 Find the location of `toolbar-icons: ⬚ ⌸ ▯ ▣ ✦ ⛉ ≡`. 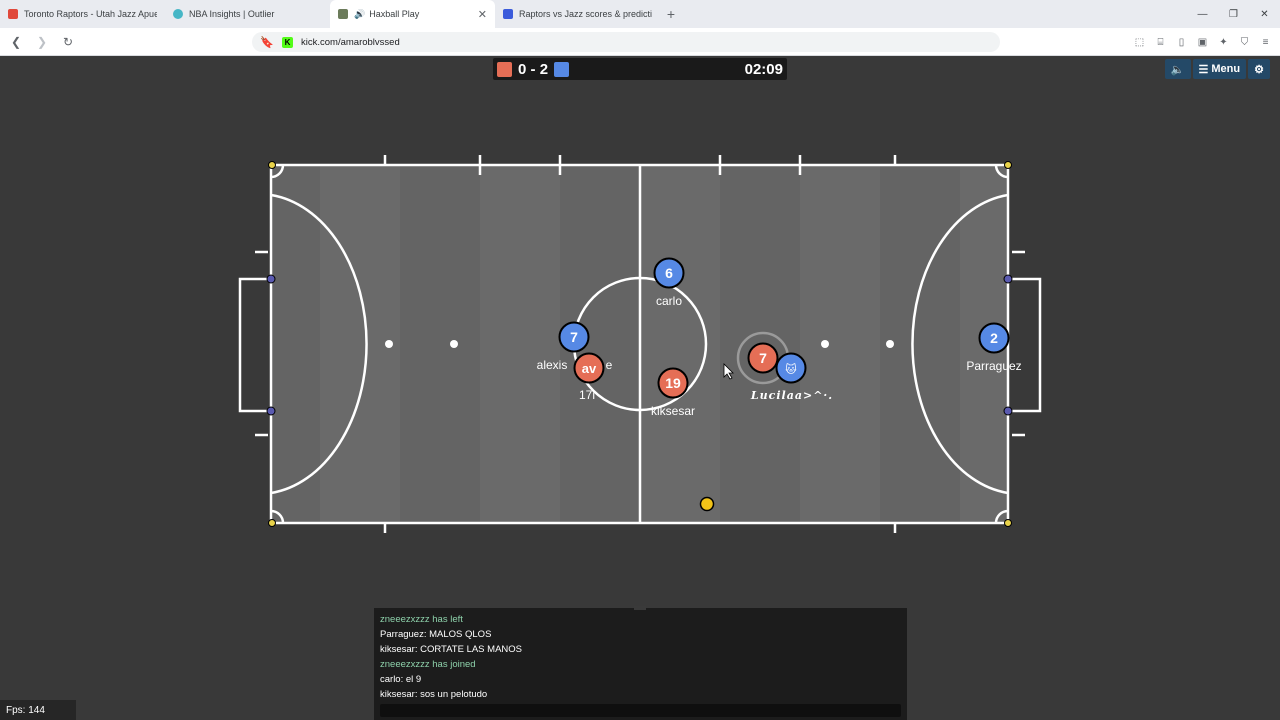

toolbar-icons: ⬚ ⌸ ▯ ▣ ✦ ⛉ ≡ is located at coordinates (1202, 42).